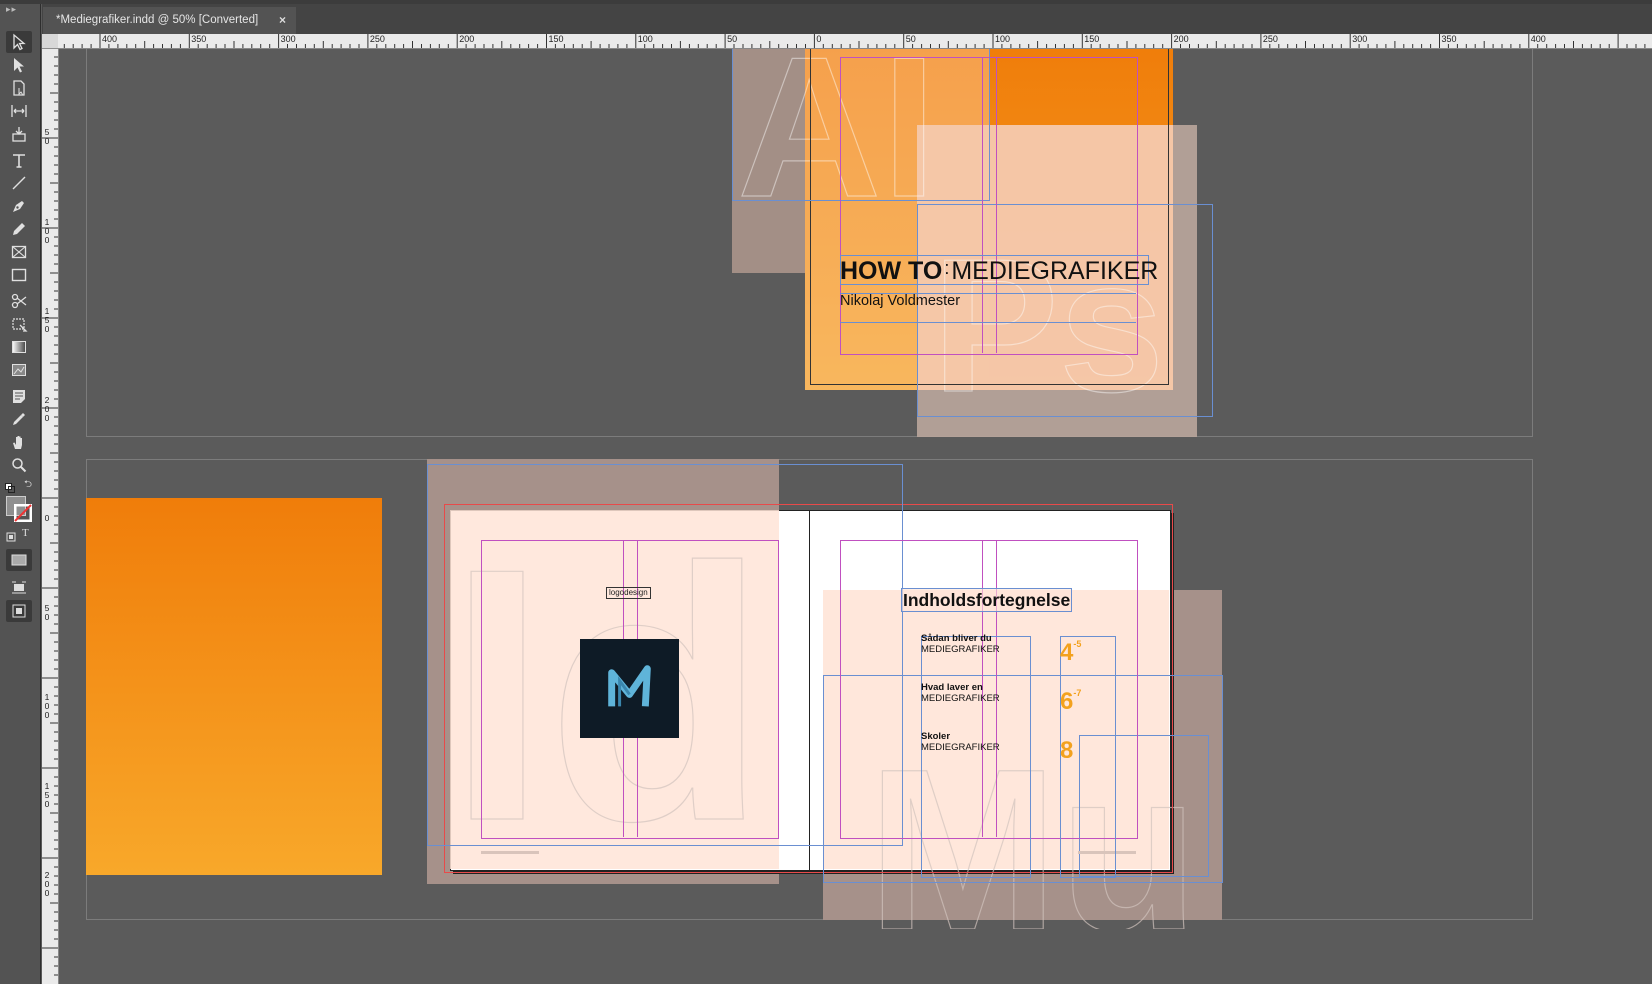 This screenshot has height=984, width=1652. I want to click on gradient-feather-tool-icon, so click(19, 370).